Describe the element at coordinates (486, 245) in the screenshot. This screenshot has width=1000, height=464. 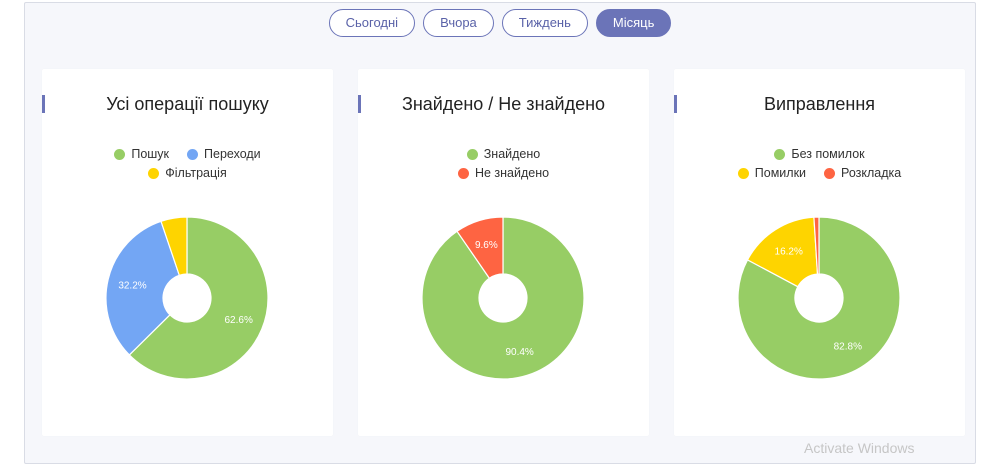
I see `slice-label-не-знайдено: 9.6%` at that location.